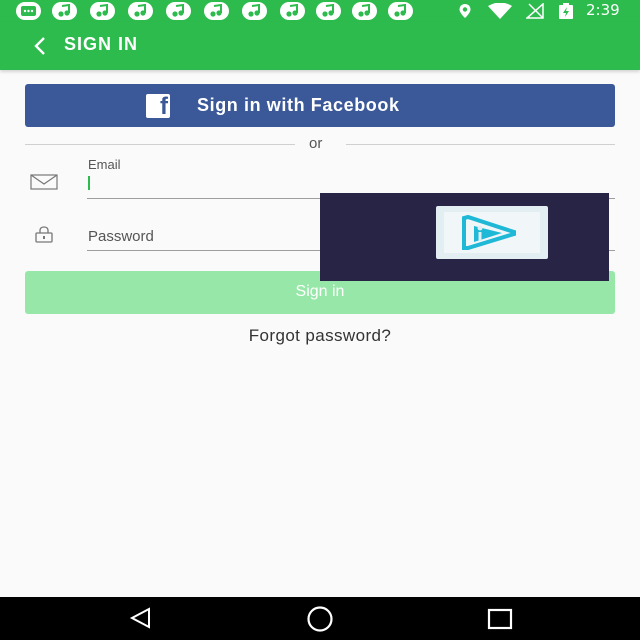  Describe the element at coordinates (141, 618) in the screenshot. I see `back-triangle-icon` at that location.